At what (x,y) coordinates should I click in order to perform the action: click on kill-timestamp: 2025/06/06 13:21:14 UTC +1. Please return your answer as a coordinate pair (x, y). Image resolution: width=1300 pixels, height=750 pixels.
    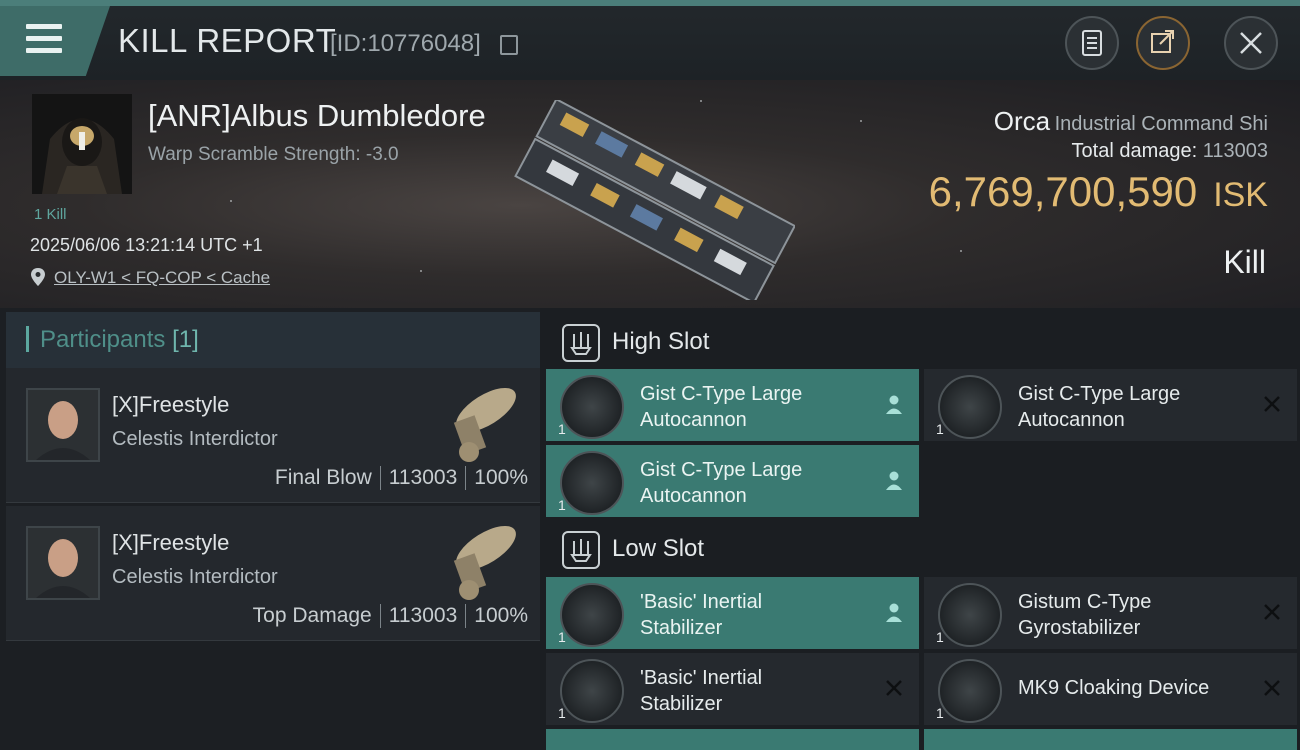
    Looking at the image, I should click on (146, 245).